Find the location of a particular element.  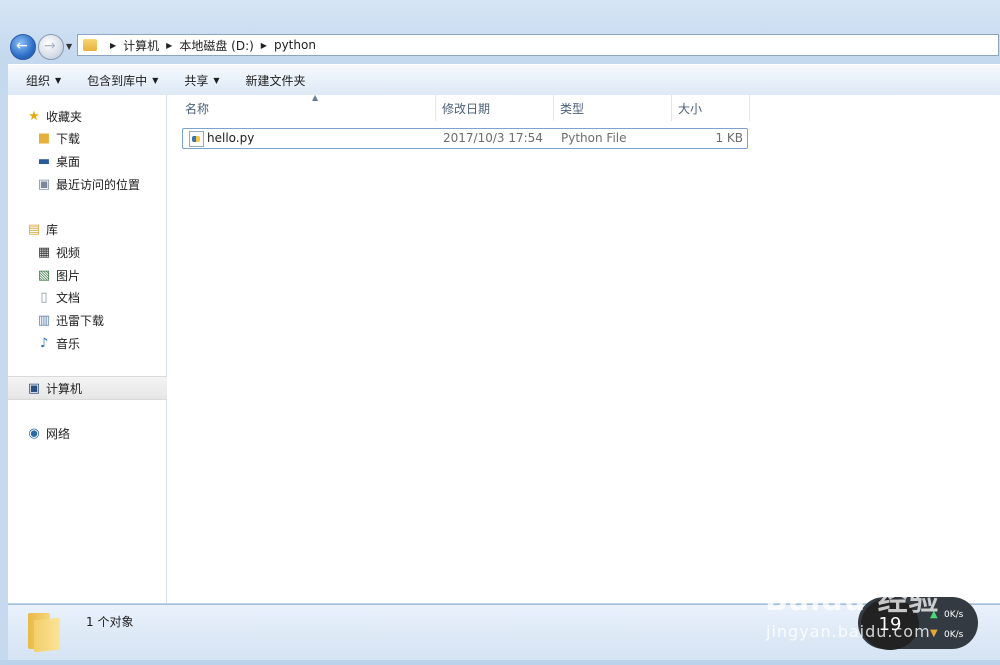

downloads-folder-icon: ■ is located at coordinates (44, 138).